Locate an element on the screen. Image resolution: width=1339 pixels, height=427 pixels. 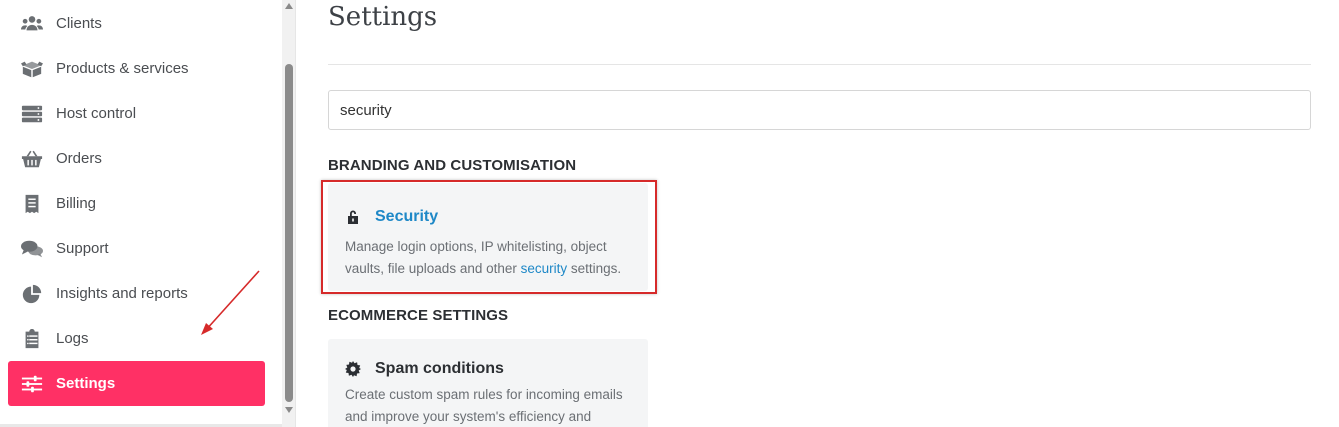
sidebar-item-host-control: Host control is located at coordinates (136, 113).